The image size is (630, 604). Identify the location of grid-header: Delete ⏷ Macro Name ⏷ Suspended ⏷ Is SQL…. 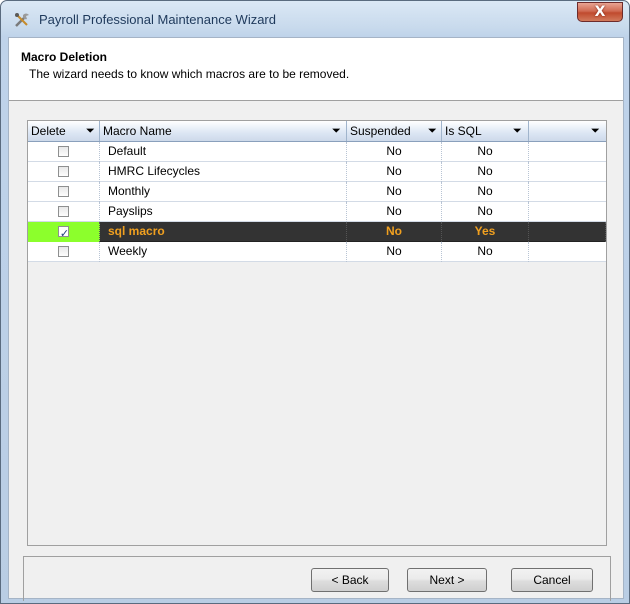
(317, 131).